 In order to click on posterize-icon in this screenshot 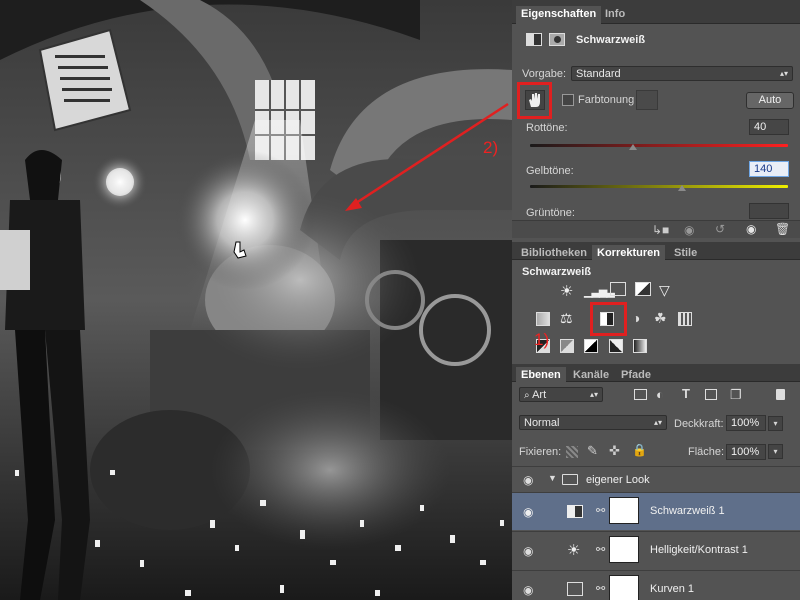, I will do `click(567, 346)`.